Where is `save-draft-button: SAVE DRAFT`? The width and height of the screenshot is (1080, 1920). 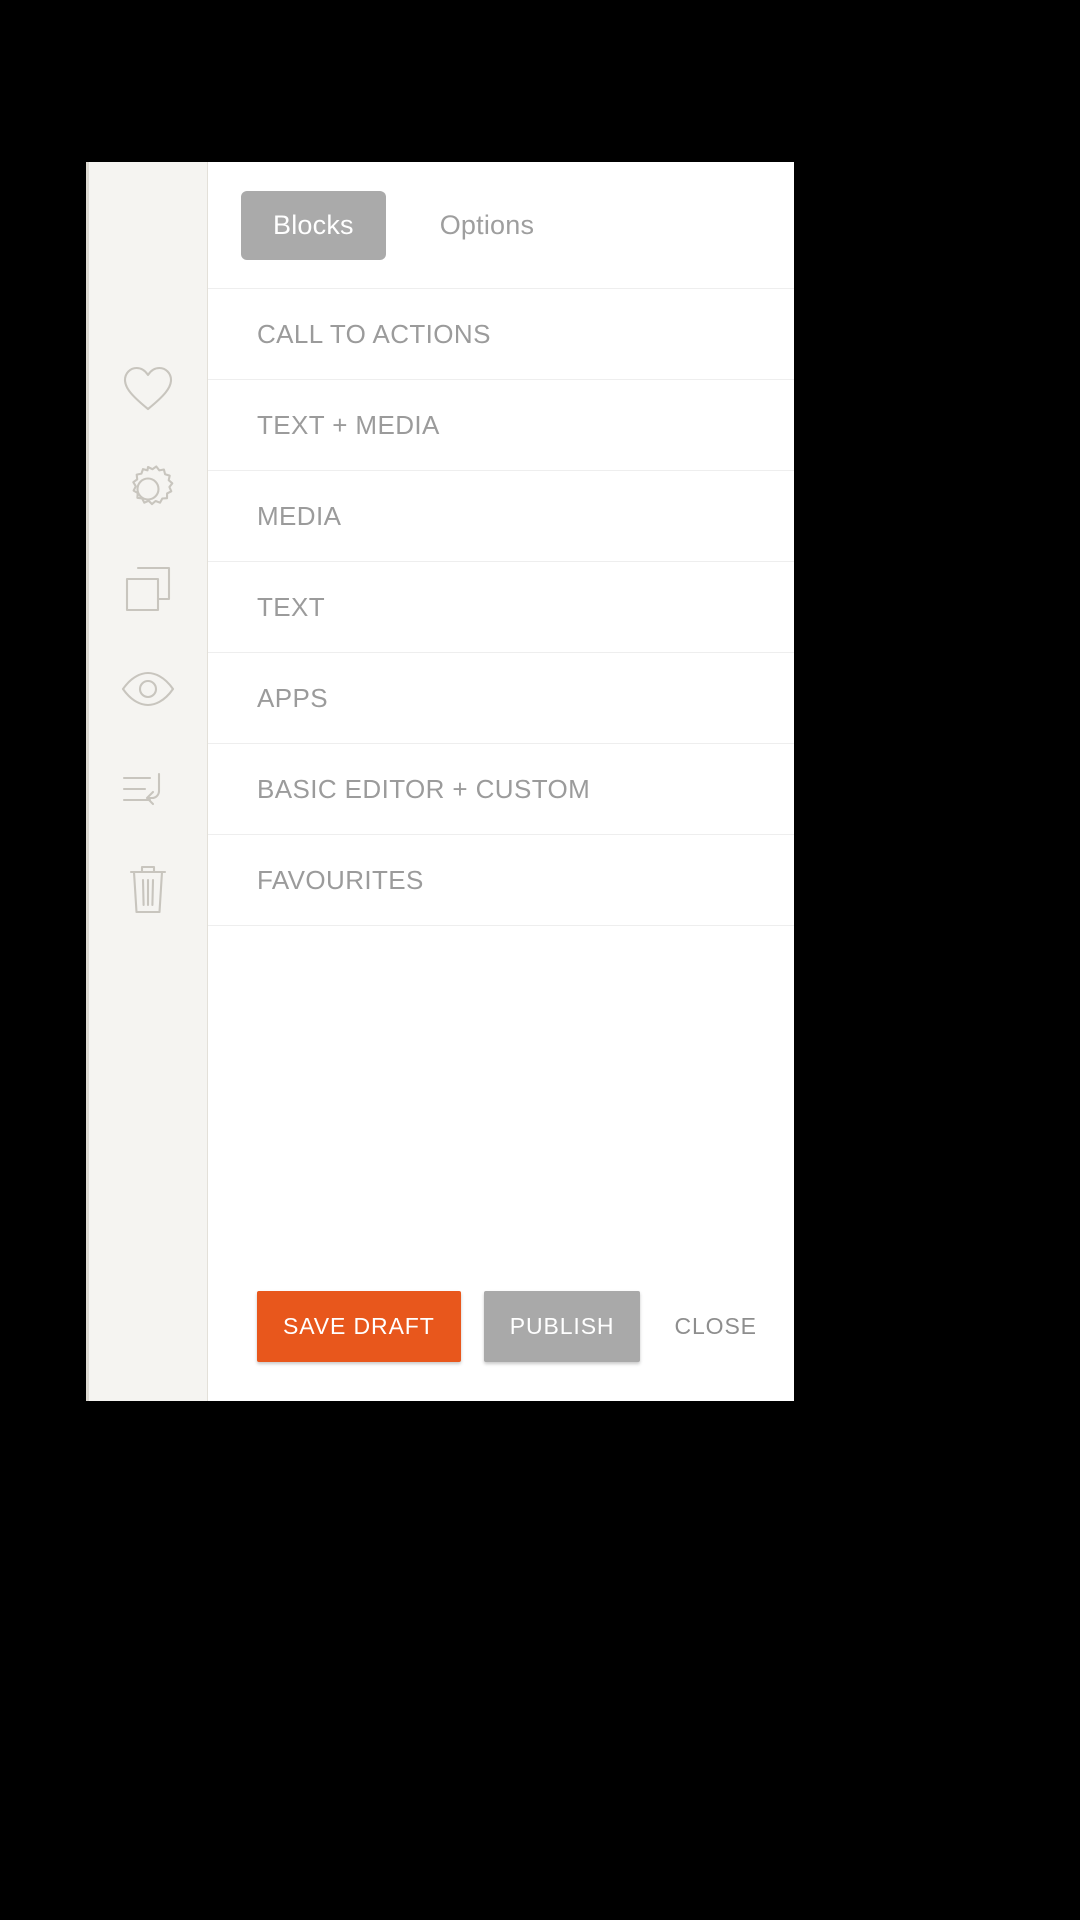
save-draft-button: SAVE DRAFT is located at coordinates (359, 1326).